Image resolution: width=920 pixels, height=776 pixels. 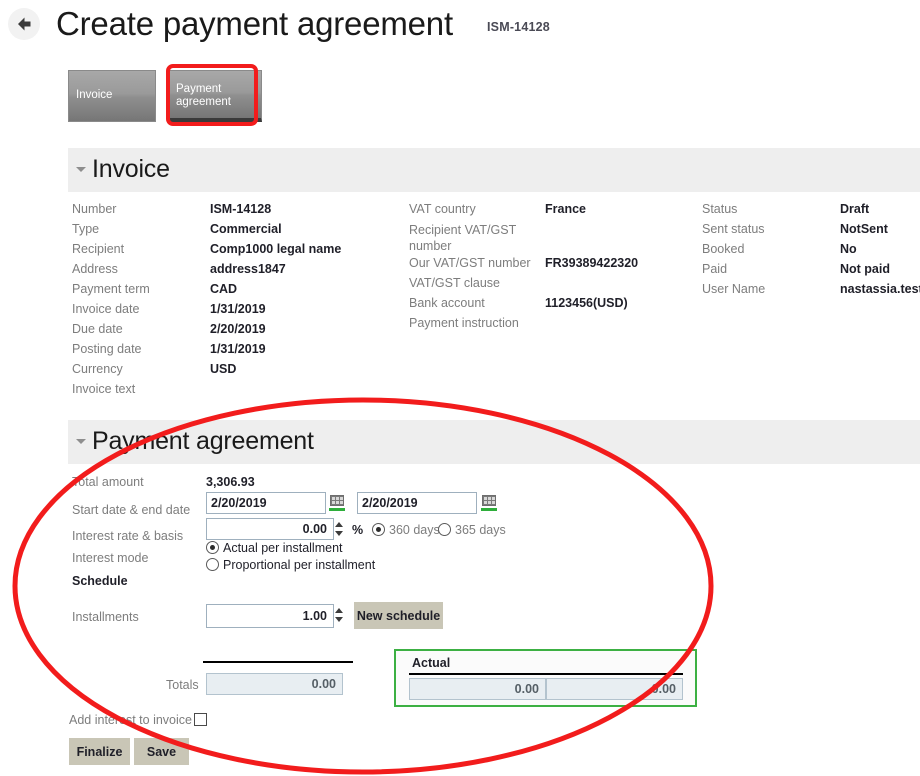 What do you see at coordinates (238, 309) in the screenshot?
I see `field-value-invoice-date: 1/31/2019` at bounding box center [238, 309].